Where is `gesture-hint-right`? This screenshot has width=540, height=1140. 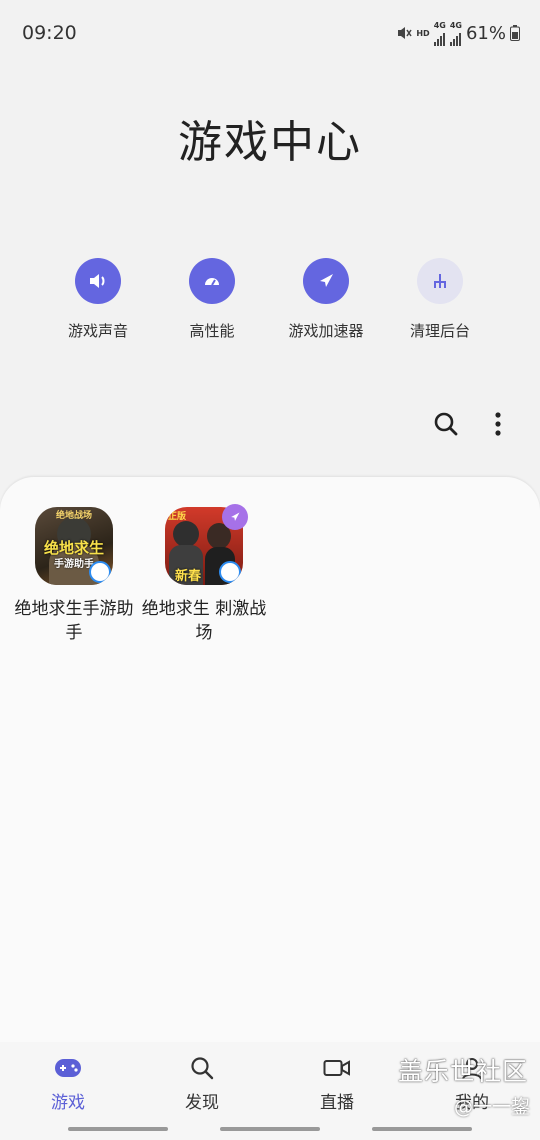 gesture-hint-right is located at coordinates (422, 1129).